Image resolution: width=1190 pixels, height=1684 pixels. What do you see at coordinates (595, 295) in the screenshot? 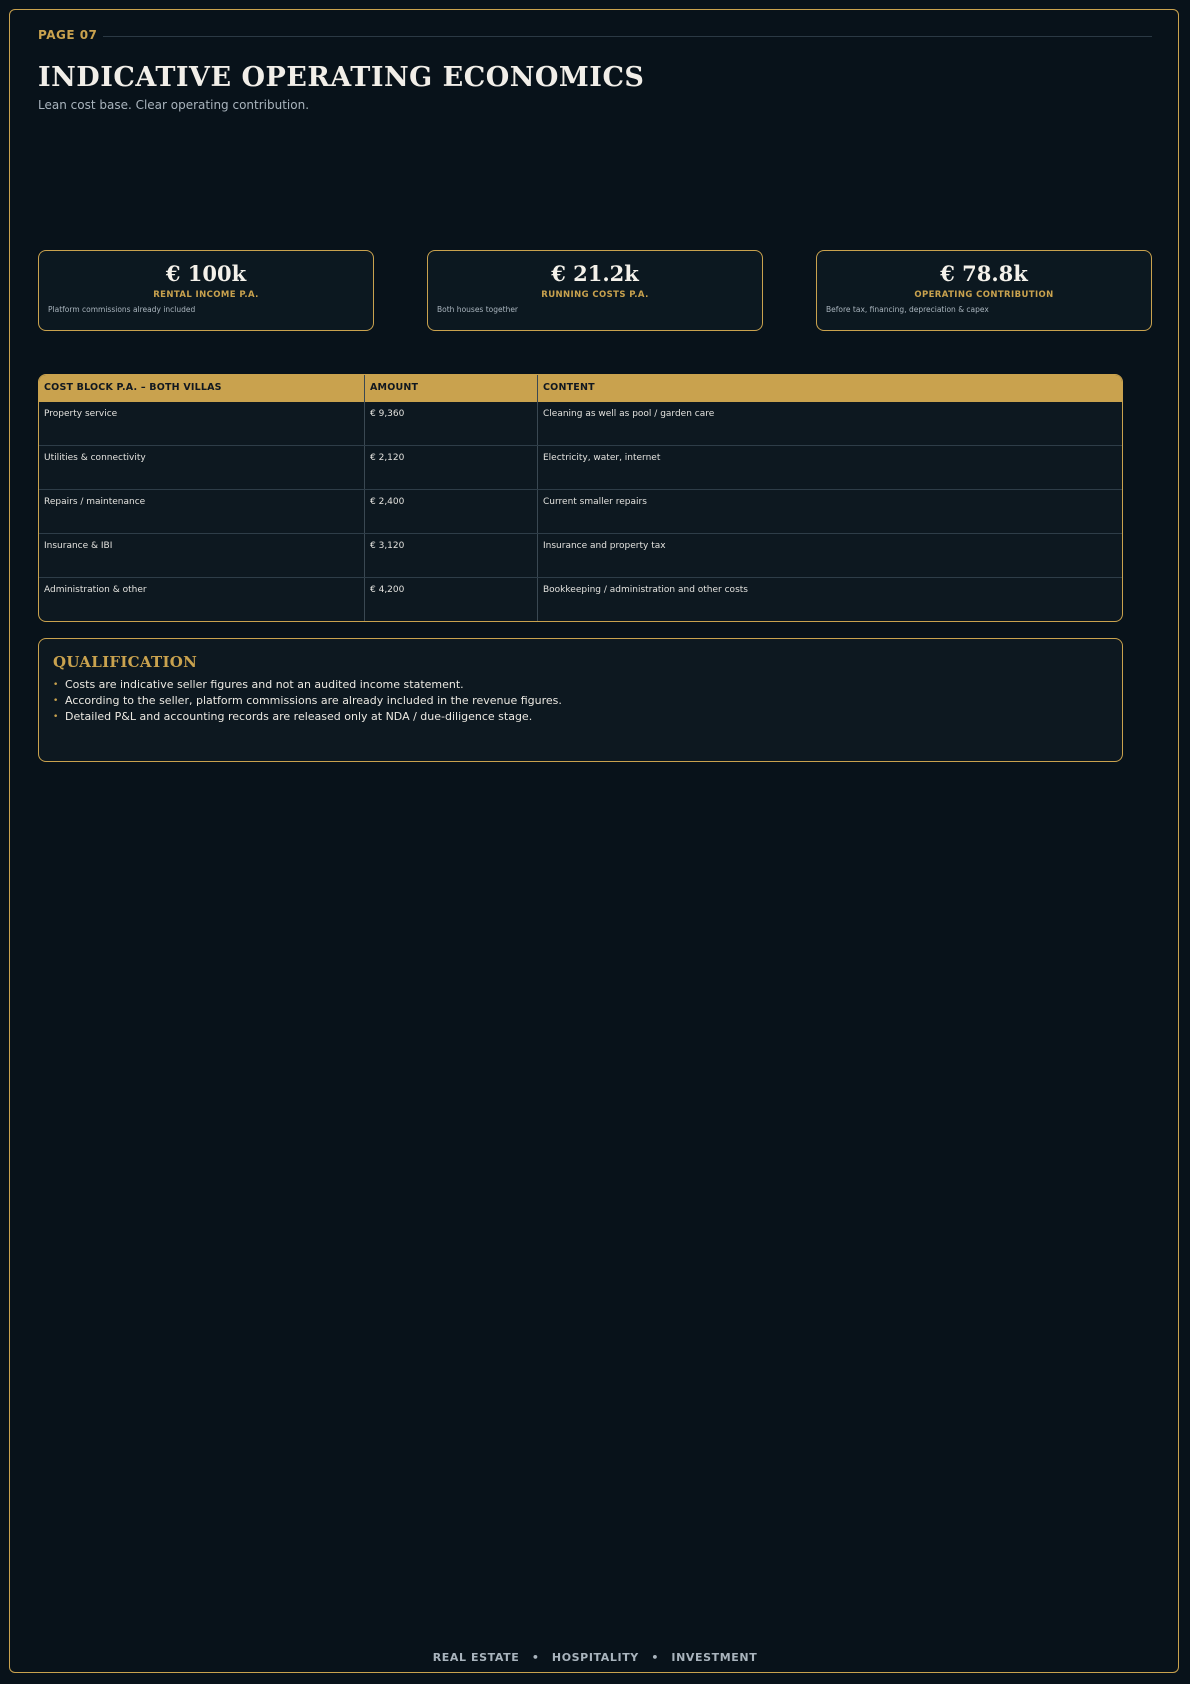
I see `kpi-label: RUNNING COSTS P.A.` at bounding box center [595, 295].